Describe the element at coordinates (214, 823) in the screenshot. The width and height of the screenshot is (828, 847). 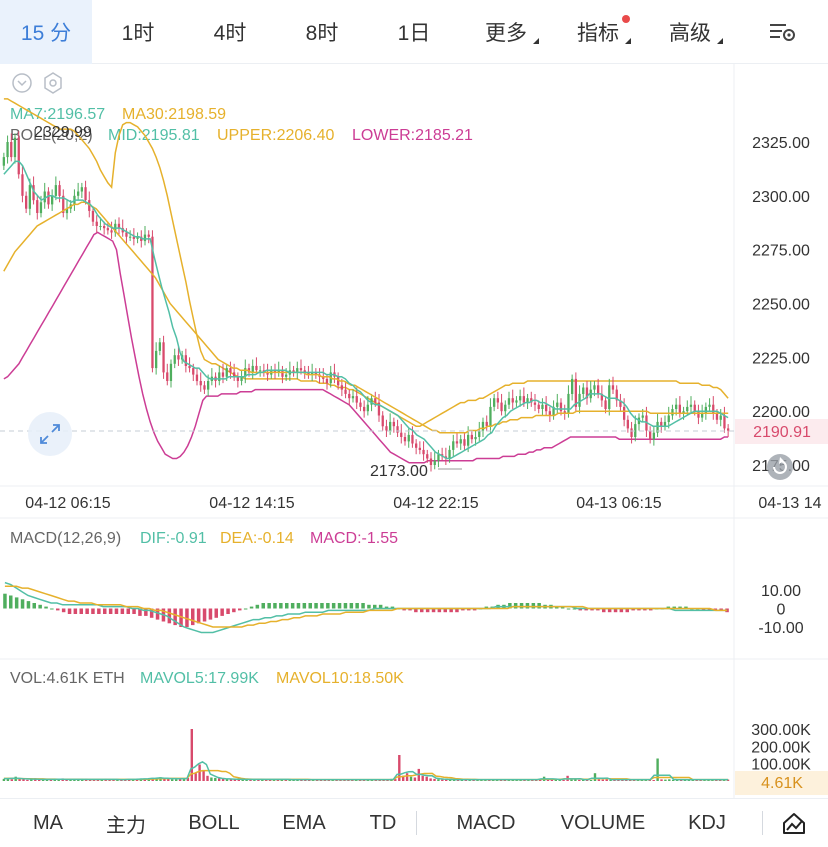
I see `indicator-boll: BOLL` at that location.